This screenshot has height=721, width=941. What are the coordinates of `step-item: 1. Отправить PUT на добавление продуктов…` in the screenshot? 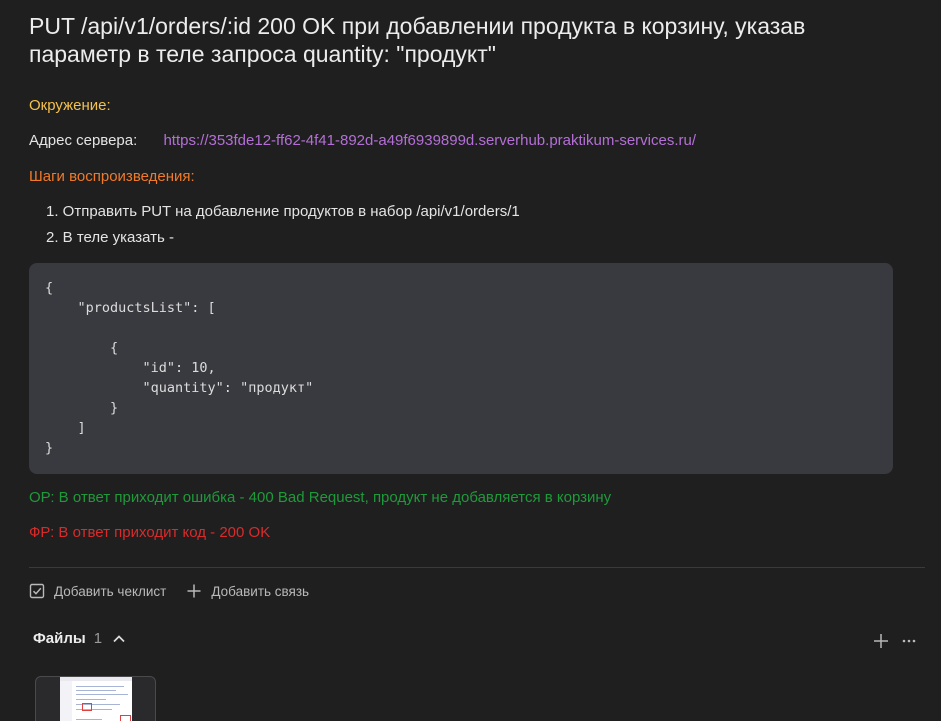 It's located at (283, 211).